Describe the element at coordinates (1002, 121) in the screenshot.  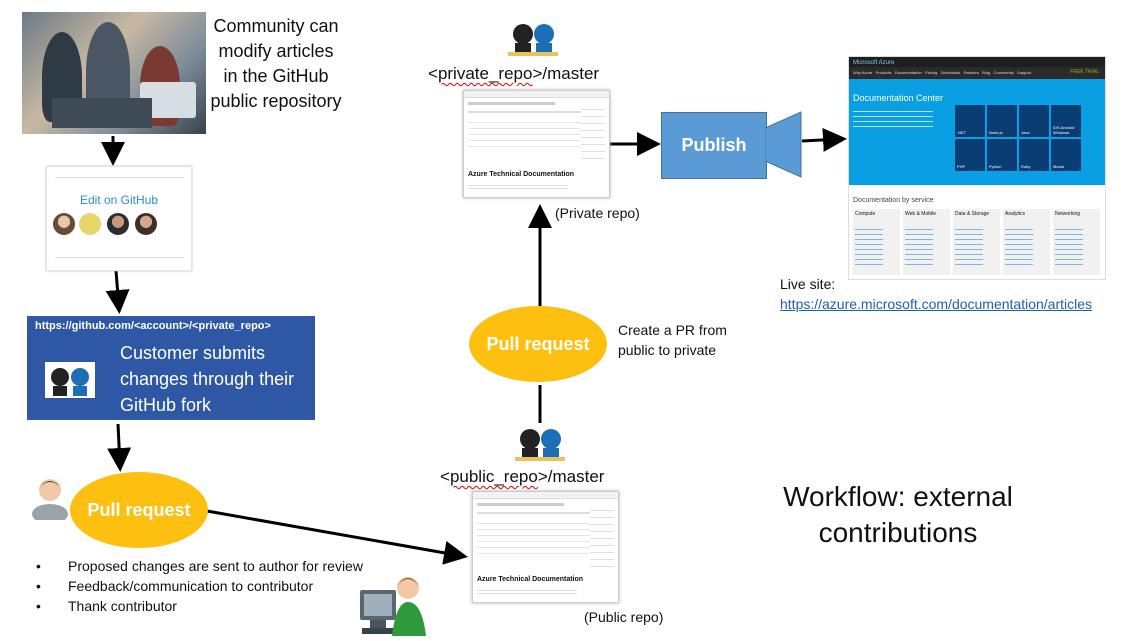
I see `azure-tile: Node.js` at that location.